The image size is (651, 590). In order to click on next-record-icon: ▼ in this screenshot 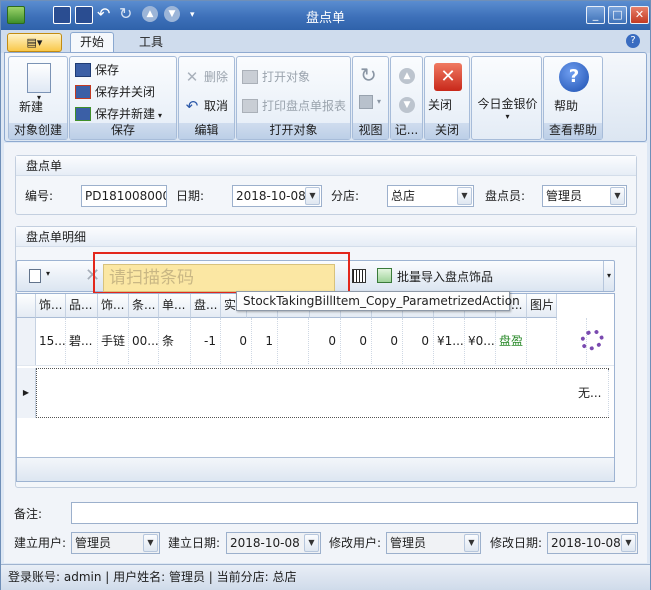, I will do `click(407, 105)`.